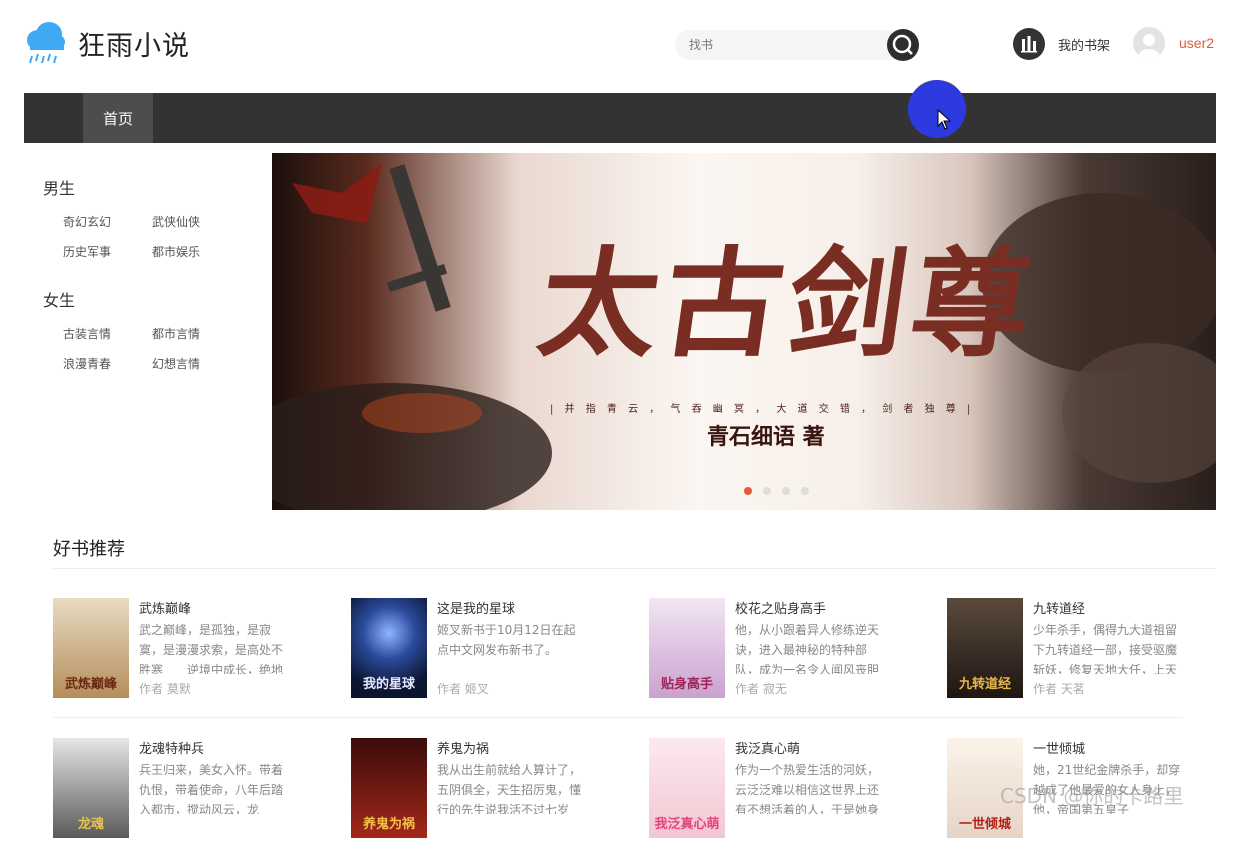 The height and width of the screenshot is (842, 1236). What do you see at coordinates (506, 640) in the screenshot?
I see `book-description: 姬叉新书于10月12日在起点中文网发布新书了。` at bounding box center [506, 640].